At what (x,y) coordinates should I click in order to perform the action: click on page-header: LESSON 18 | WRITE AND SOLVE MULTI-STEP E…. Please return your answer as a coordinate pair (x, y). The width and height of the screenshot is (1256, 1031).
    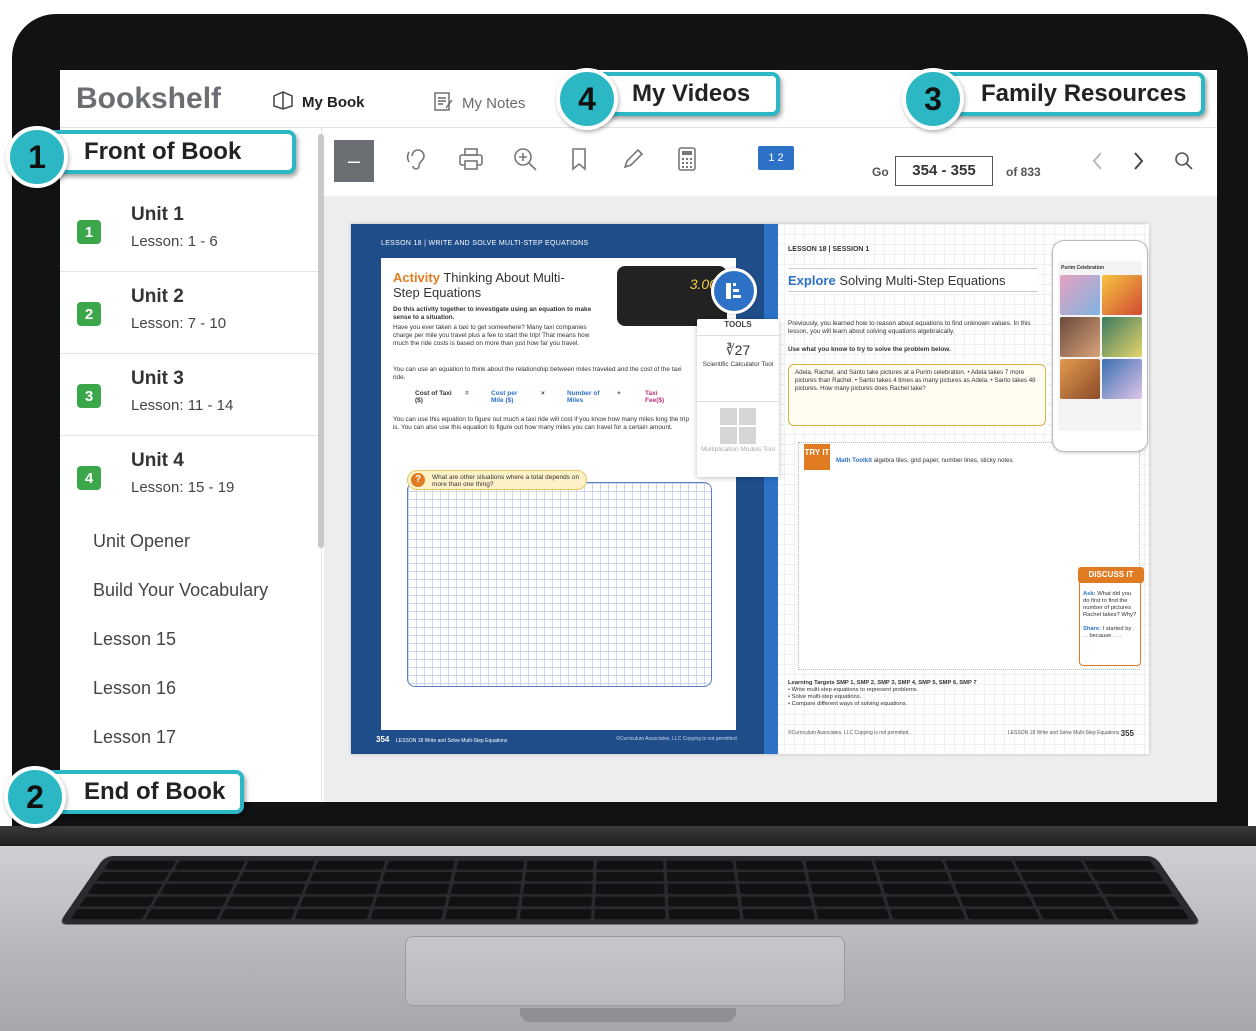
    Looking at the image, I should click on (485, 243).